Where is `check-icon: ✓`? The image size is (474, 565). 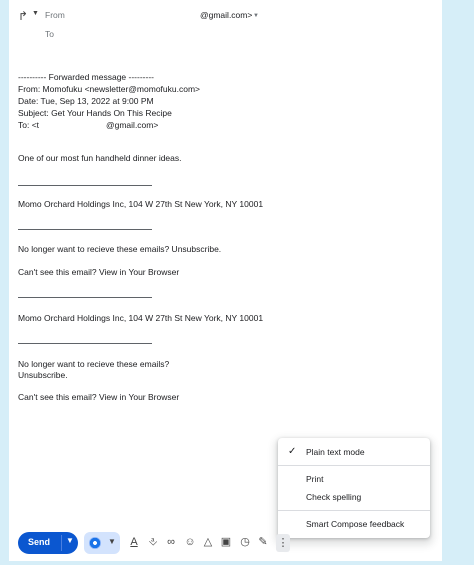
check-icon: ✓ is located at coordinates (292, 451).